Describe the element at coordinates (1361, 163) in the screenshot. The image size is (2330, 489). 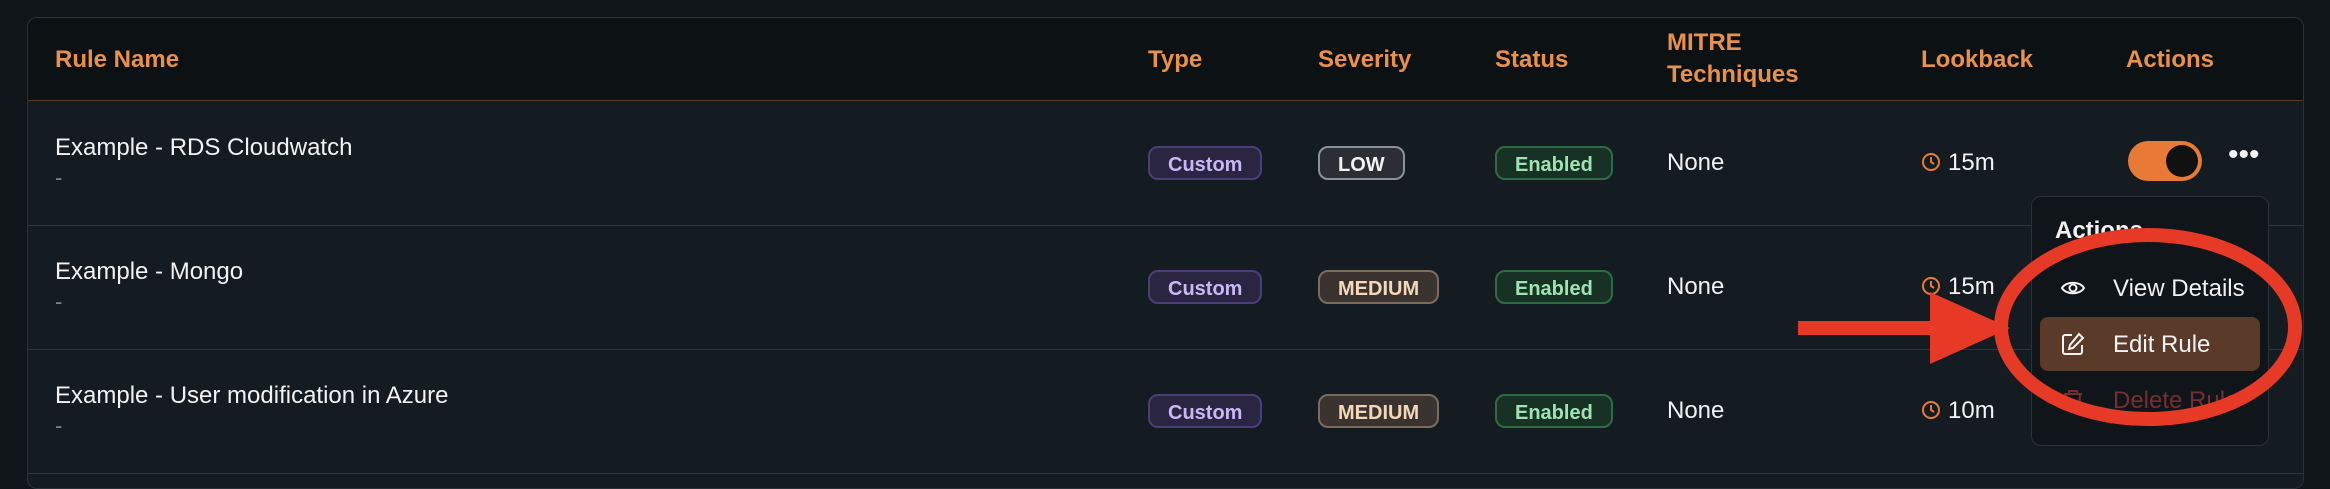
I see `severity-badge: LOW` at that location.